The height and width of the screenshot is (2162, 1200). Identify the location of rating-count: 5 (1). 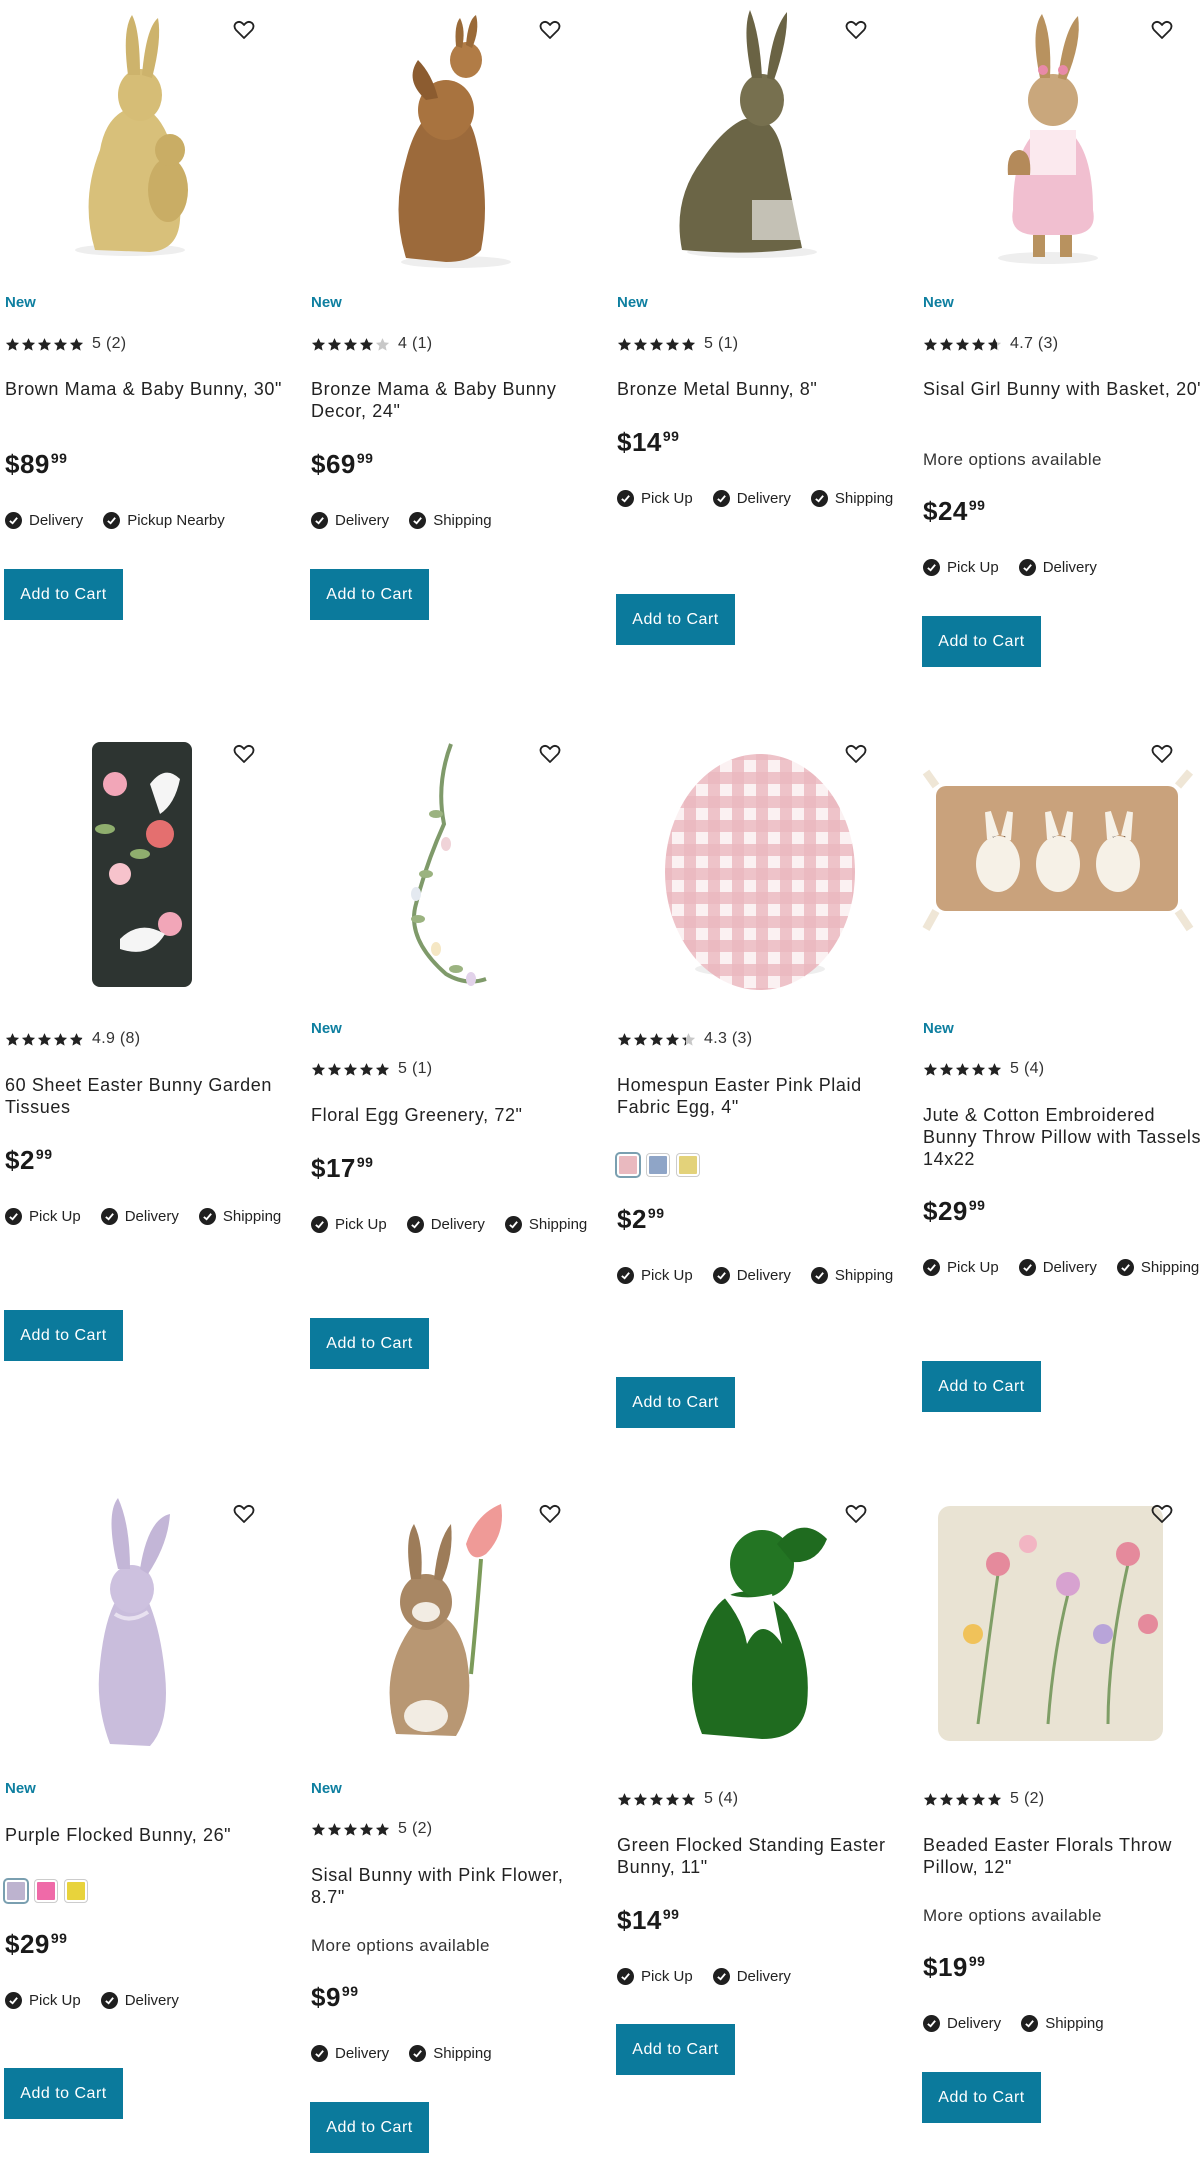
(415, 1068).